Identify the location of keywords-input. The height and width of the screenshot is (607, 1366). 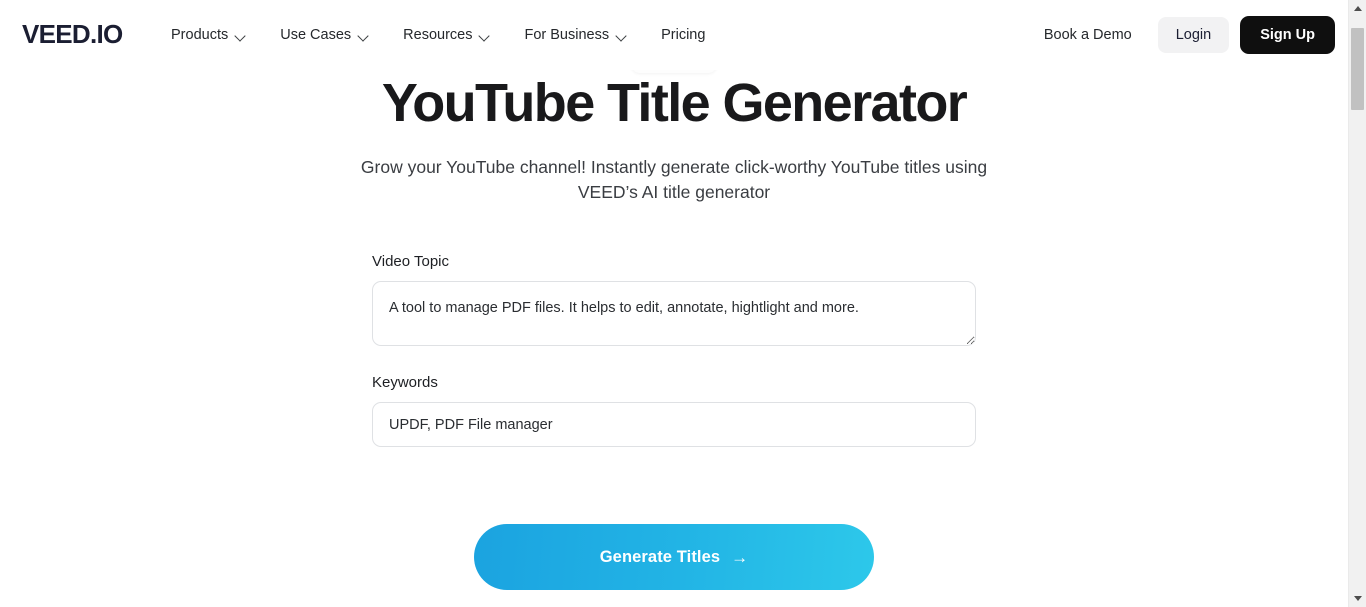
(674, 424).